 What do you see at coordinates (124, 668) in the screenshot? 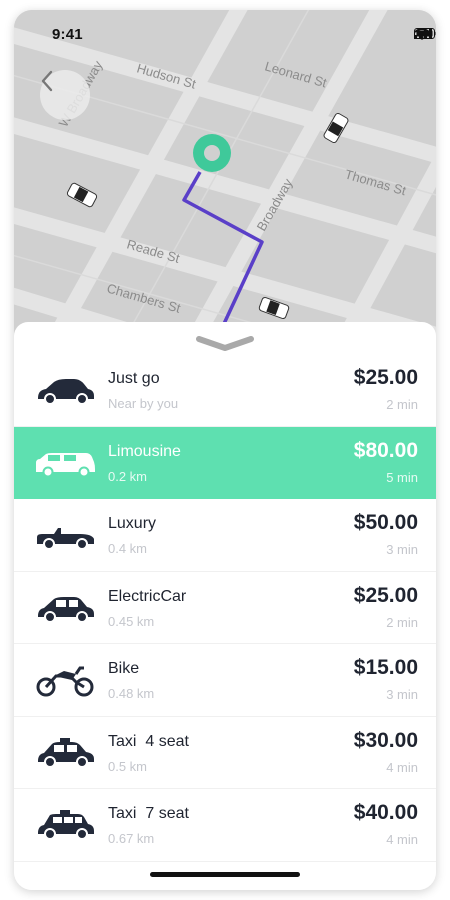
I see `ride-option-name: Bike` at bounding box center [124, 668].